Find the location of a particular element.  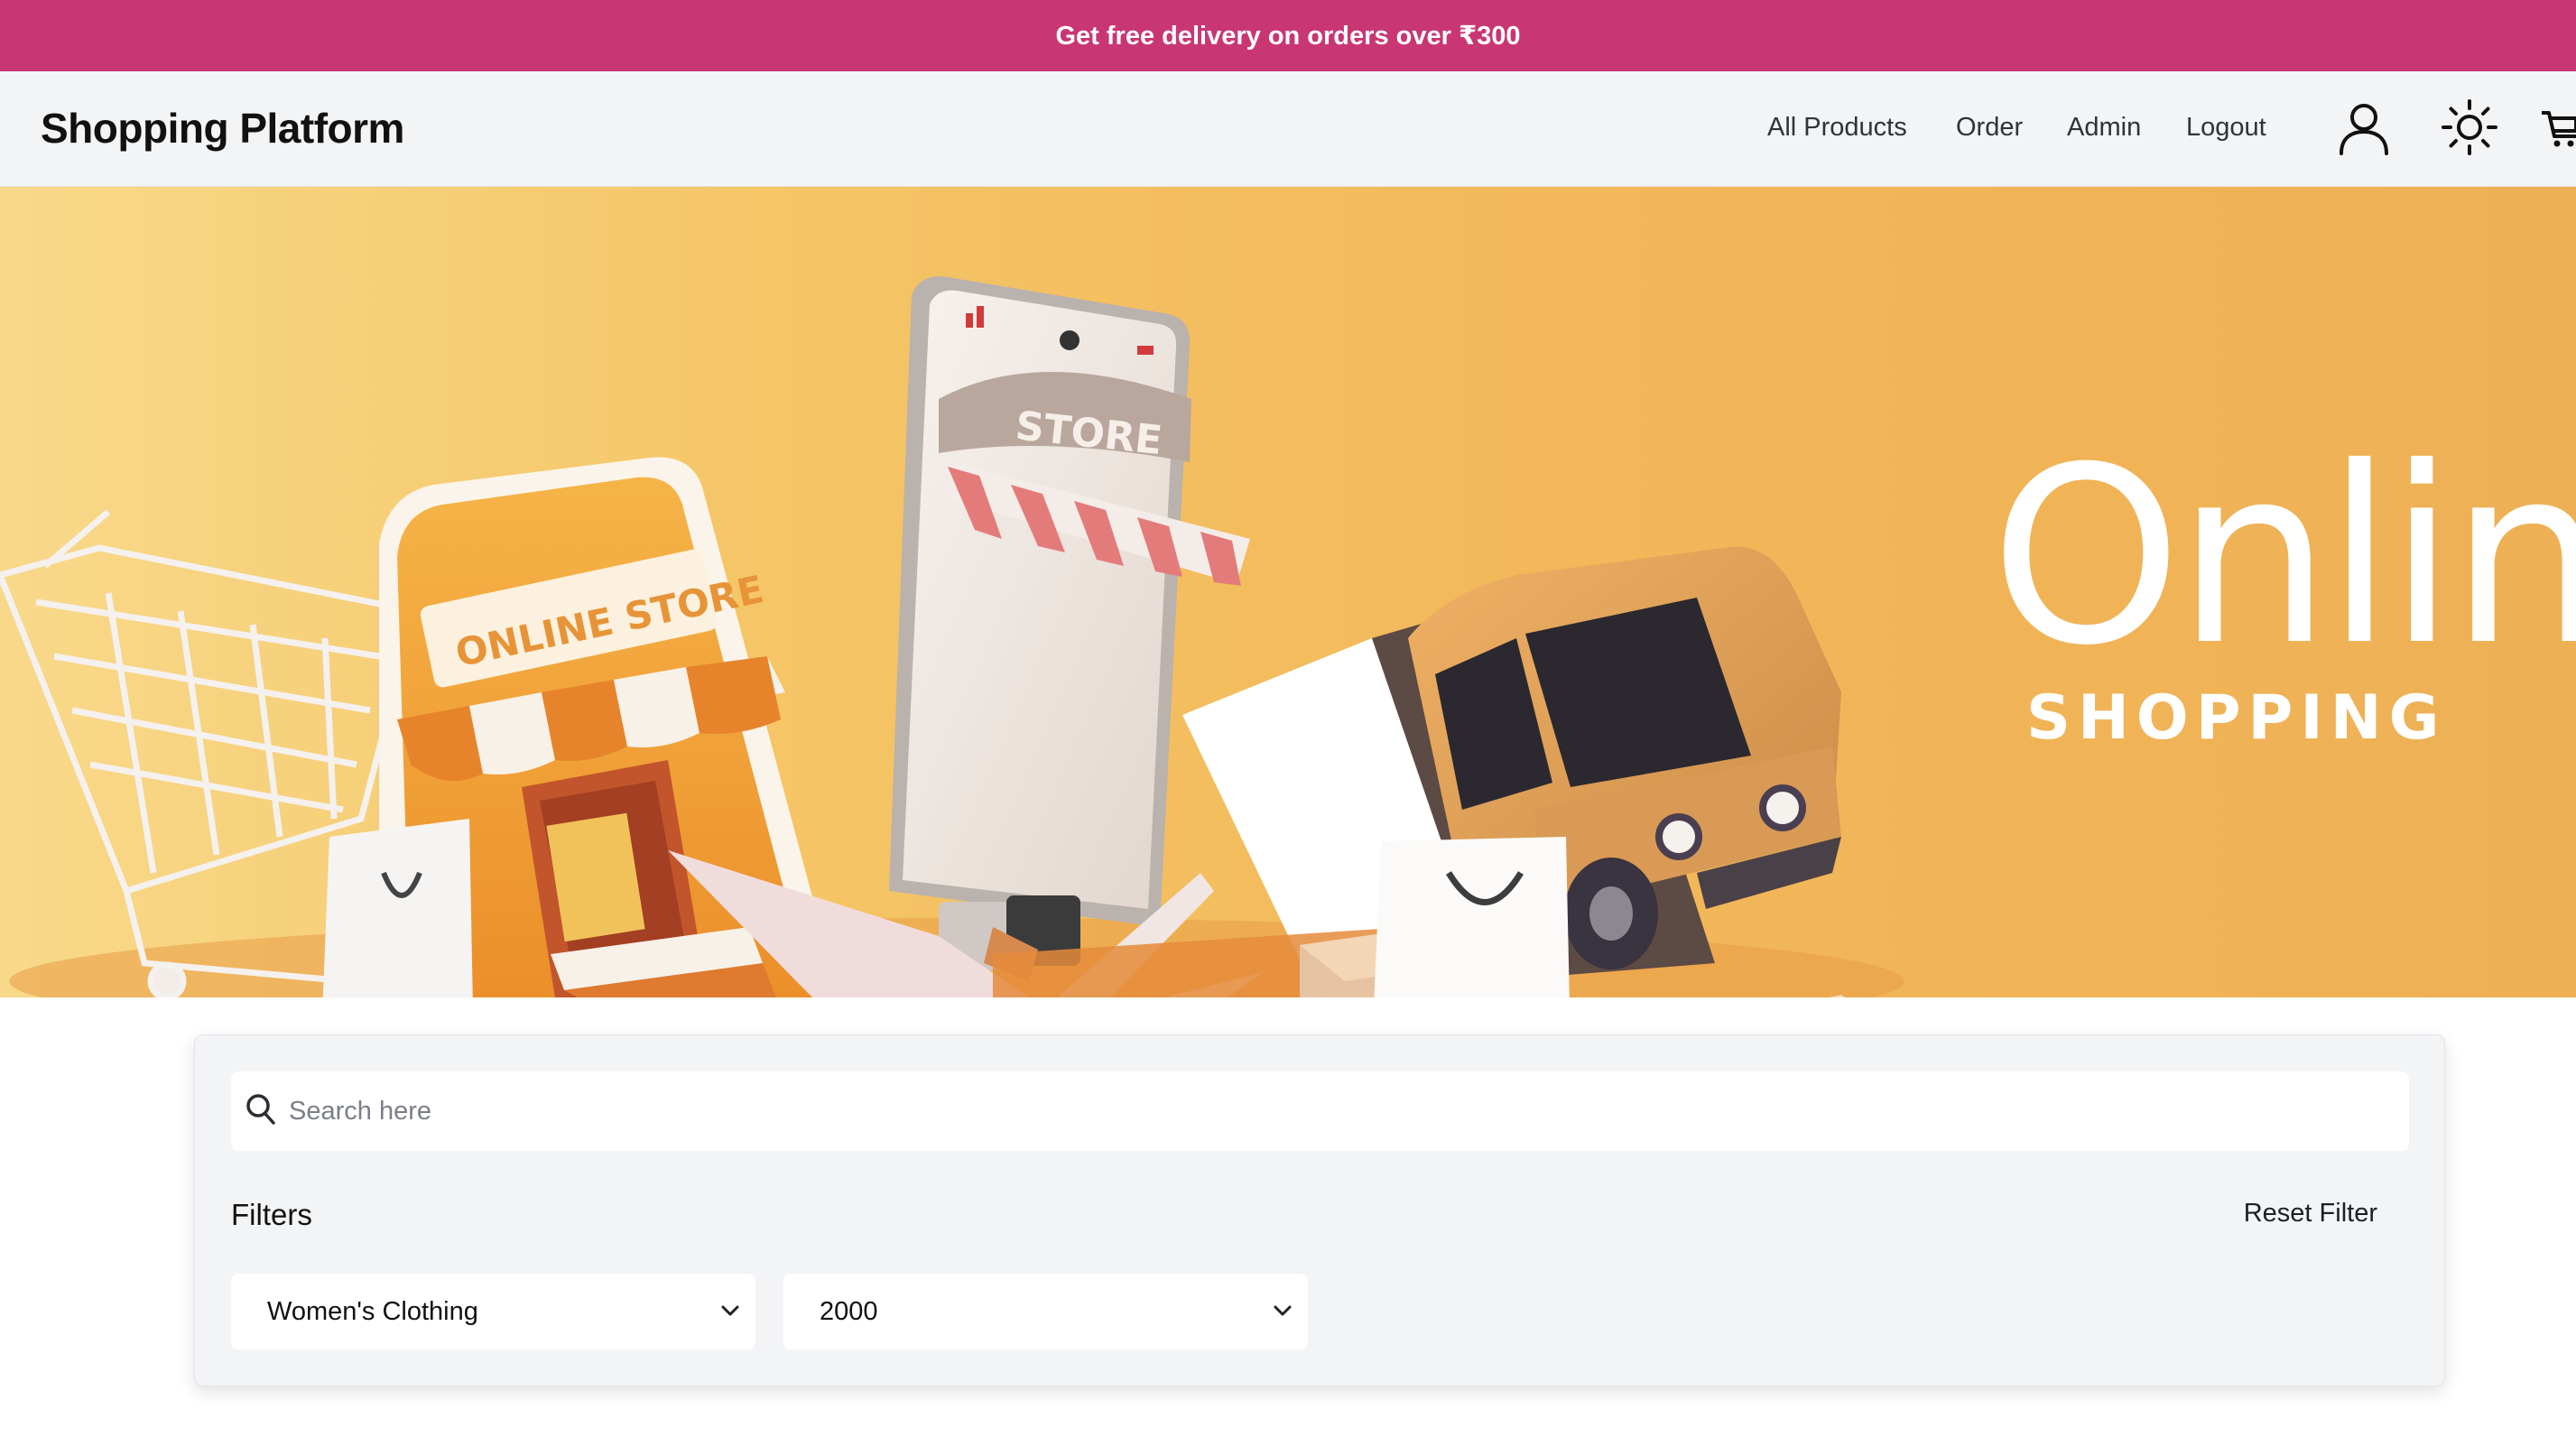

bag-illustration-right is located at coordinates (1472, 917).